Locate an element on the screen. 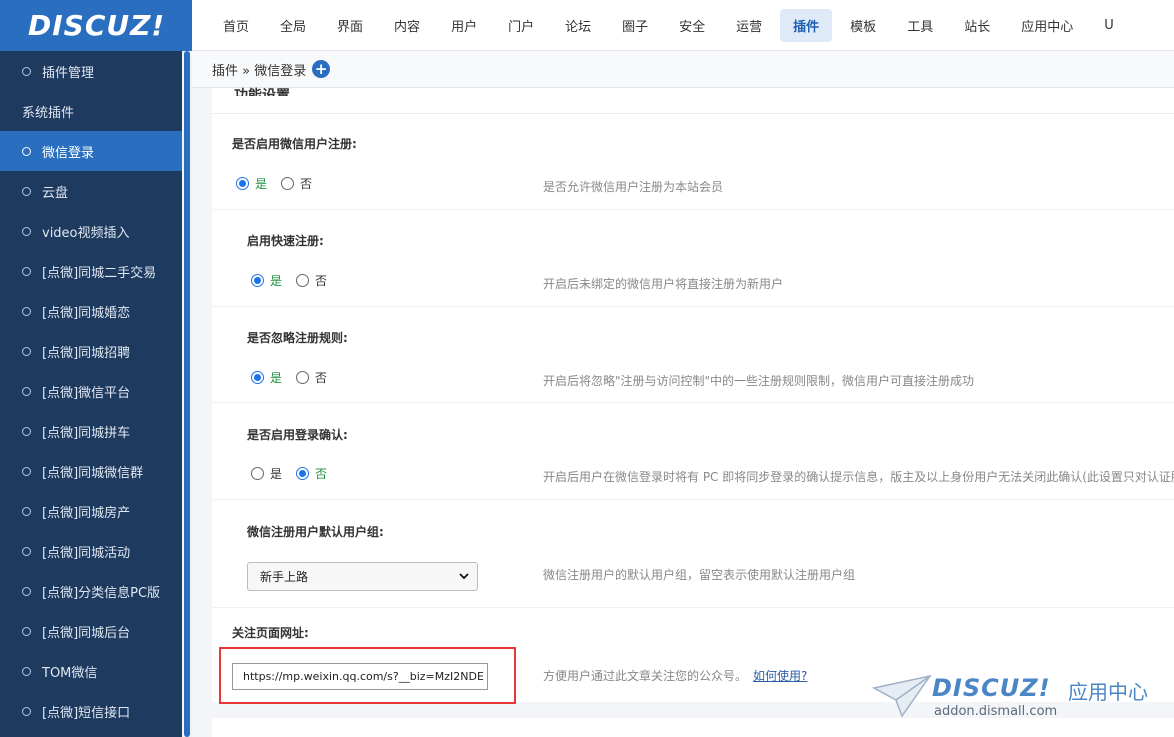  sidebar-item-13: [点微]分类信息PC版 is located at coordinates (91, 591).